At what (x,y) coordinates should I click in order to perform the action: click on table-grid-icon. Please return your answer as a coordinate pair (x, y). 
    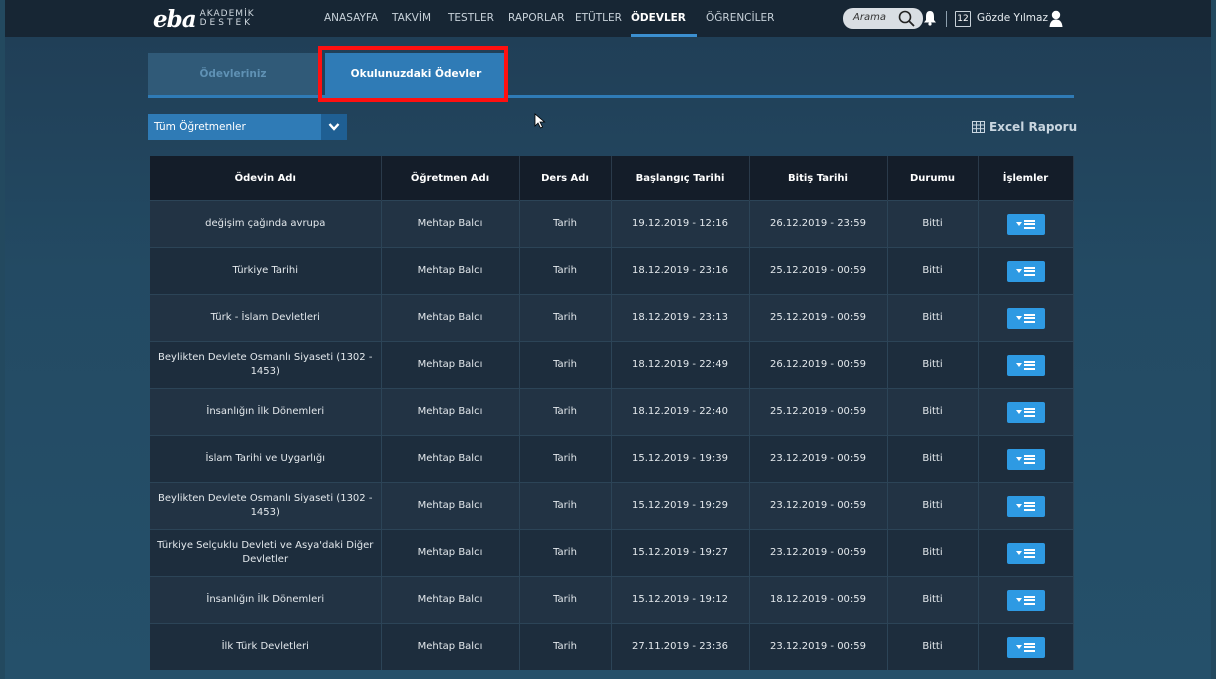
    Looking at the image, I should click on (978, 127).